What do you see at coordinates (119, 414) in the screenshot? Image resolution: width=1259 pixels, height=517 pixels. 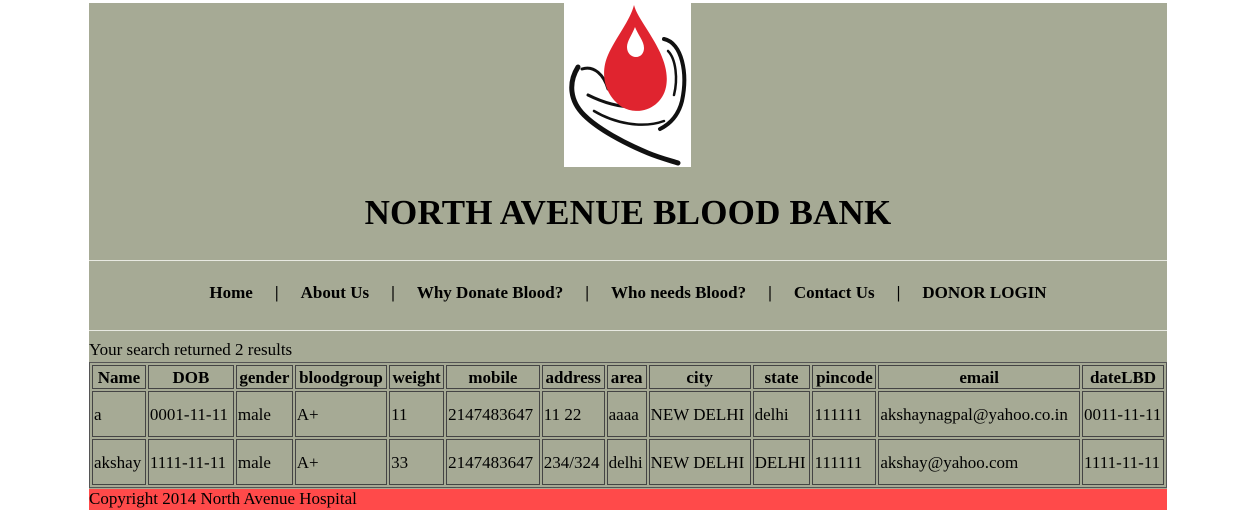 I see `table-cell: a` at bounding box center [119, 414].